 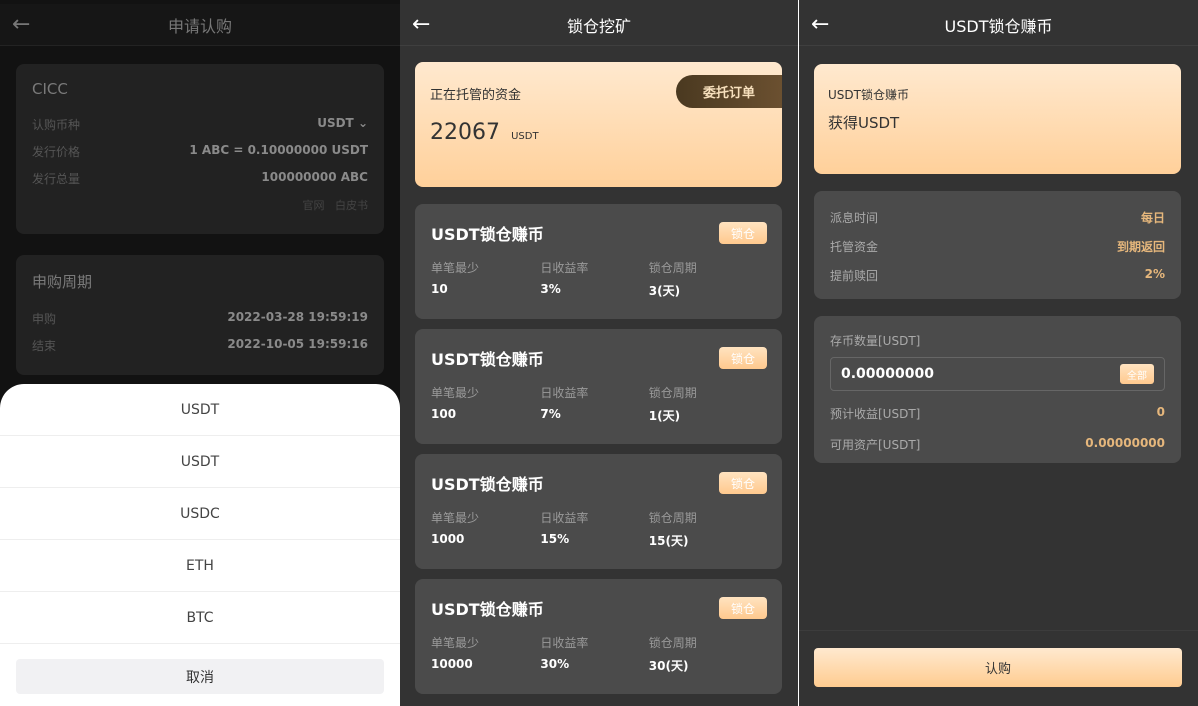 I want to click on info-card: 派息时间 每日 托管资金 到期返回 提前赎回 2%, so click(x=997, y=245).